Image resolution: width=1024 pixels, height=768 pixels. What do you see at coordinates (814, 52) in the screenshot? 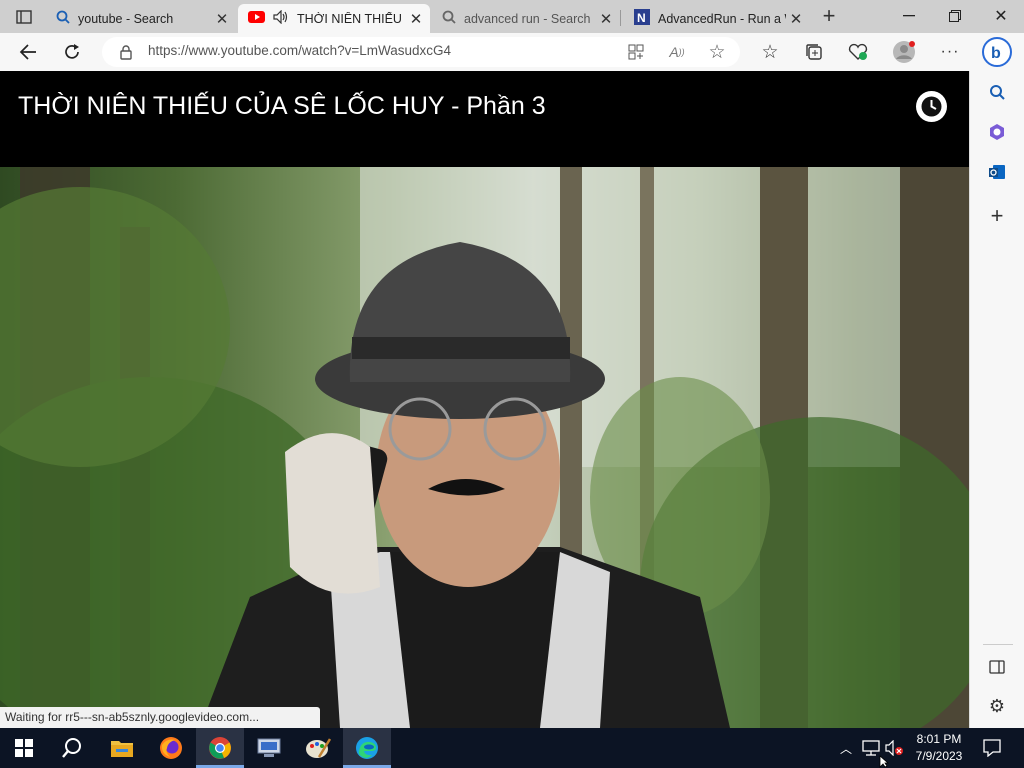
I see `collections-icon` at bounding box center [814, 52].